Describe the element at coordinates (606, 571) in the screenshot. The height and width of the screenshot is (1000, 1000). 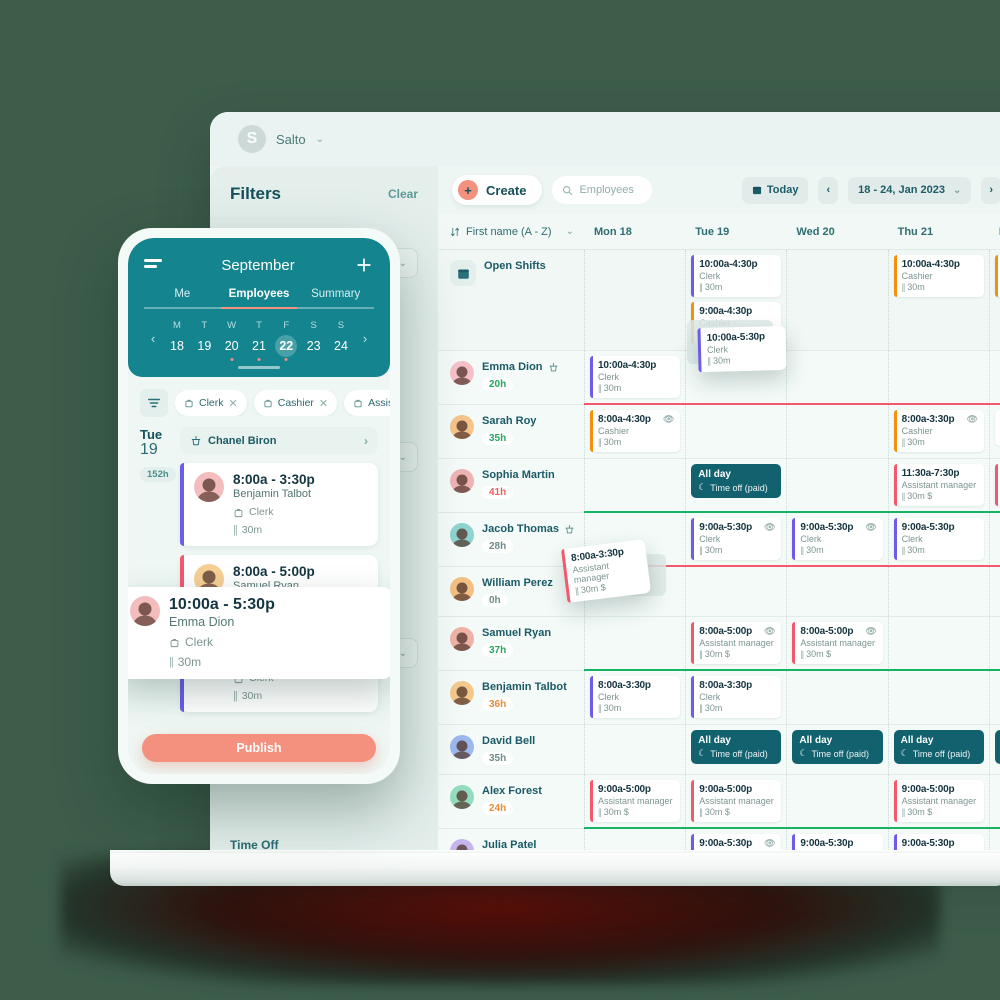
I see `dragged-shift-card-samuel: 8:00a-3:30p Assistant manager || 30m $` at that location.